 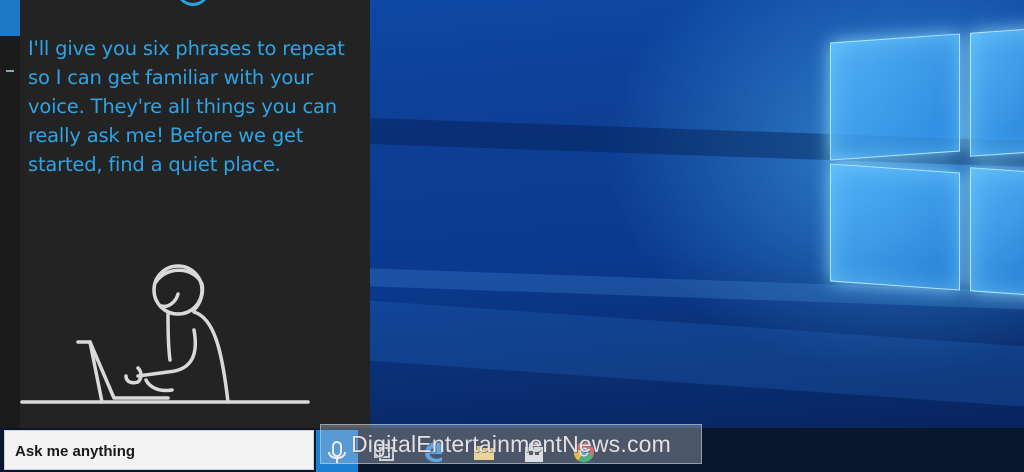 What do you see at coordinates (75, 451) in the screenshot?
I see `search-placeholder: Ask me anything` at bounding box center [75, 451].